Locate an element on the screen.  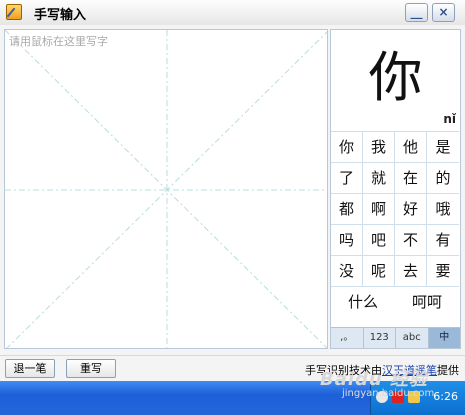
undo-stroke-button: 退一笔 is located at coordinates (30, 368).